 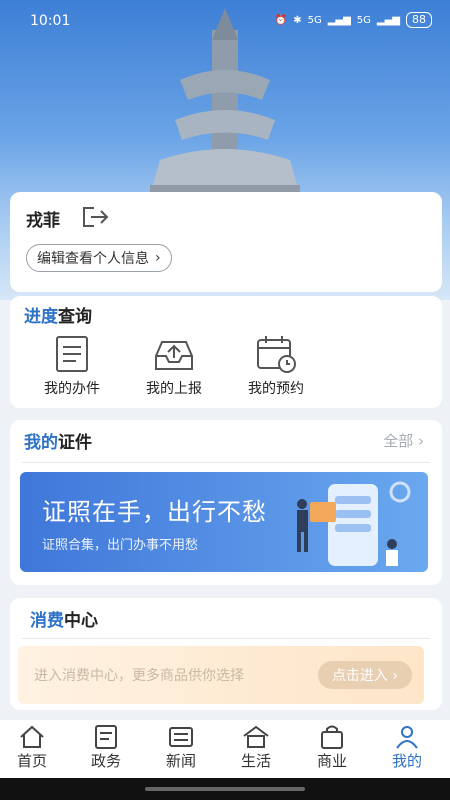 What do you see at coordinates (32, 736) in the screenshot?
I see `home-icon` at bounding box center [32, 736].